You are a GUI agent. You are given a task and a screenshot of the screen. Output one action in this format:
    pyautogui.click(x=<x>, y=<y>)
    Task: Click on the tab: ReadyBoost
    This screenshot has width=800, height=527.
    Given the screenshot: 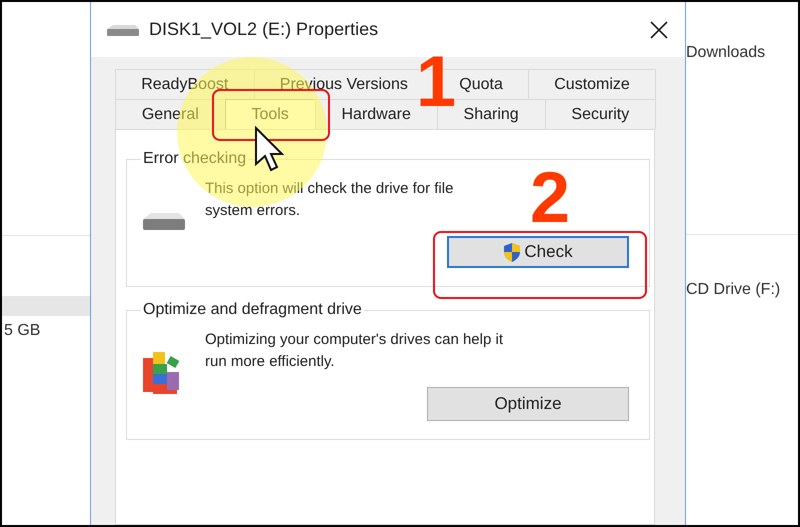 What is the action you would take?
    pyautogui.click(x=185, y=84)
    